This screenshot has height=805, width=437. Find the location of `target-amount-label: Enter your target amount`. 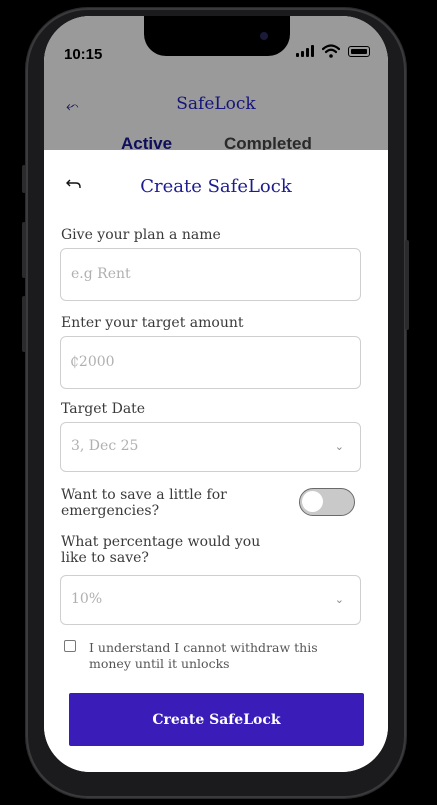

target-amount-label: Enter your target amount is located at coordinates (152, 323).